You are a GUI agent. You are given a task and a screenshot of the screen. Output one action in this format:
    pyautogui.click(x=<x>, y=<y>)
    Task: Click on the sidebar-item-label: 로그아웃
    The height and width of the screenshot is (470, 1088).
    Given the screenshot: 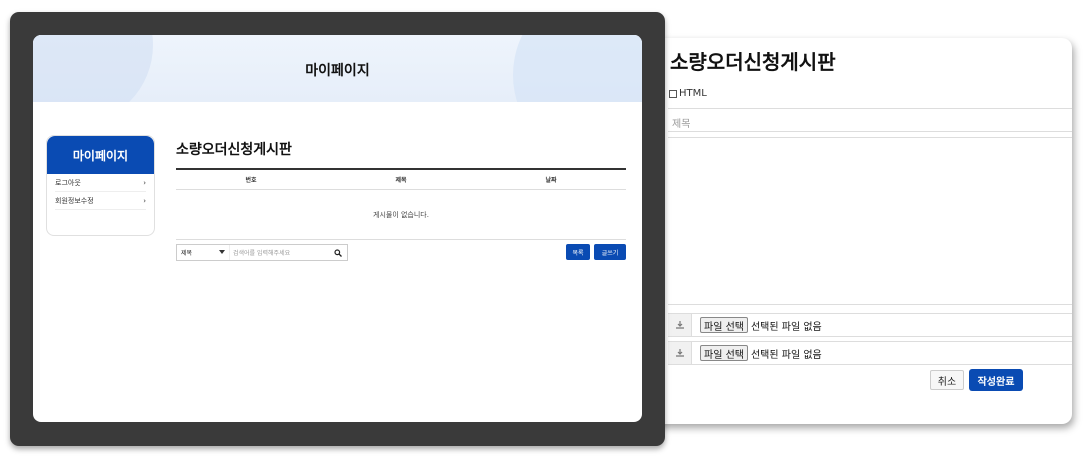 What is the action you would take?
    pyautogui.click(x=68, y=182)
    